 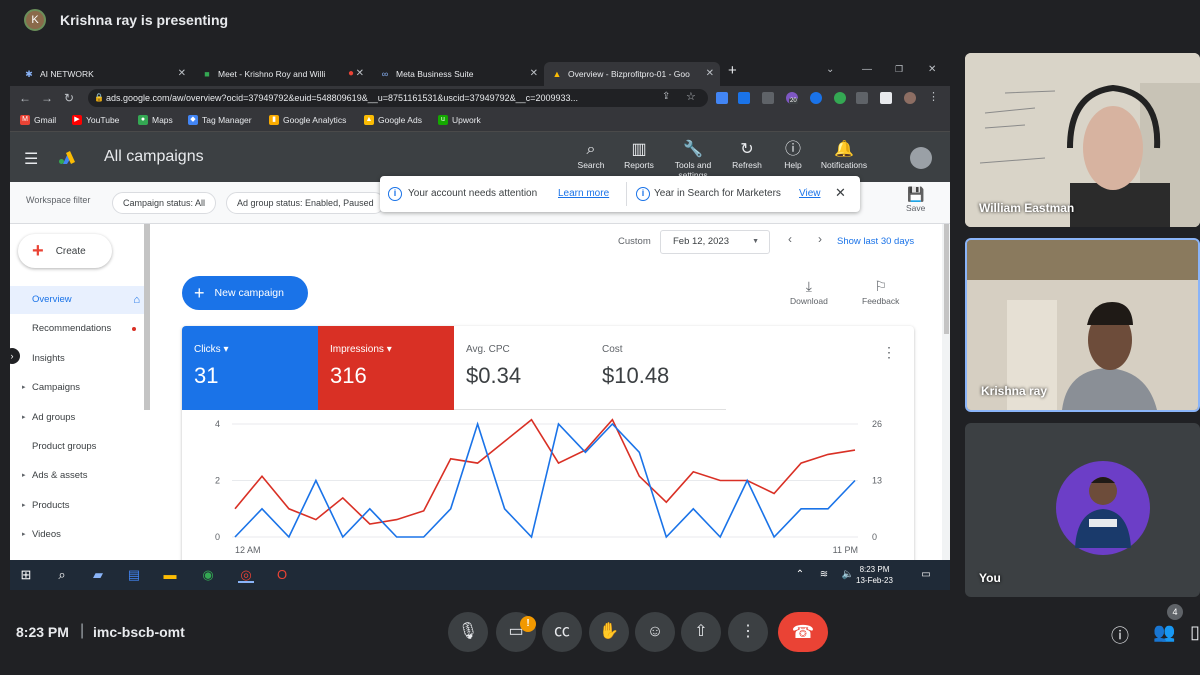 What do you see at coordinates (78, 300) in the screenshot?
I see `sidebar-item-overview: Overview ⌂` at bounding box center [78, 300].